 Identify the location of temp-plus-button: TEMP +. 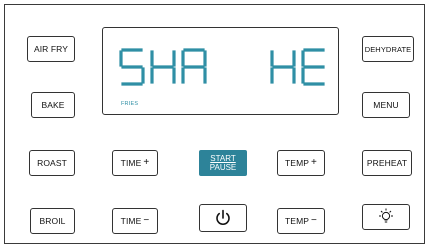
(301, 163).